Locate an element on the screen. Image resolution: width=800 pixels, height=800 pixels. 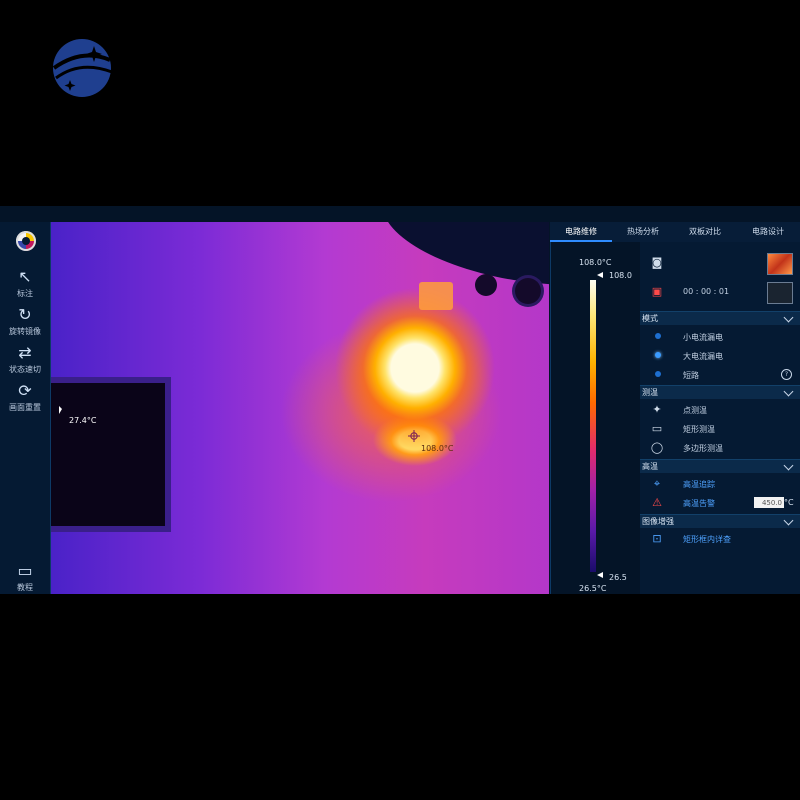
tutorial-label: 教程 is located at coordinates (25, 587).